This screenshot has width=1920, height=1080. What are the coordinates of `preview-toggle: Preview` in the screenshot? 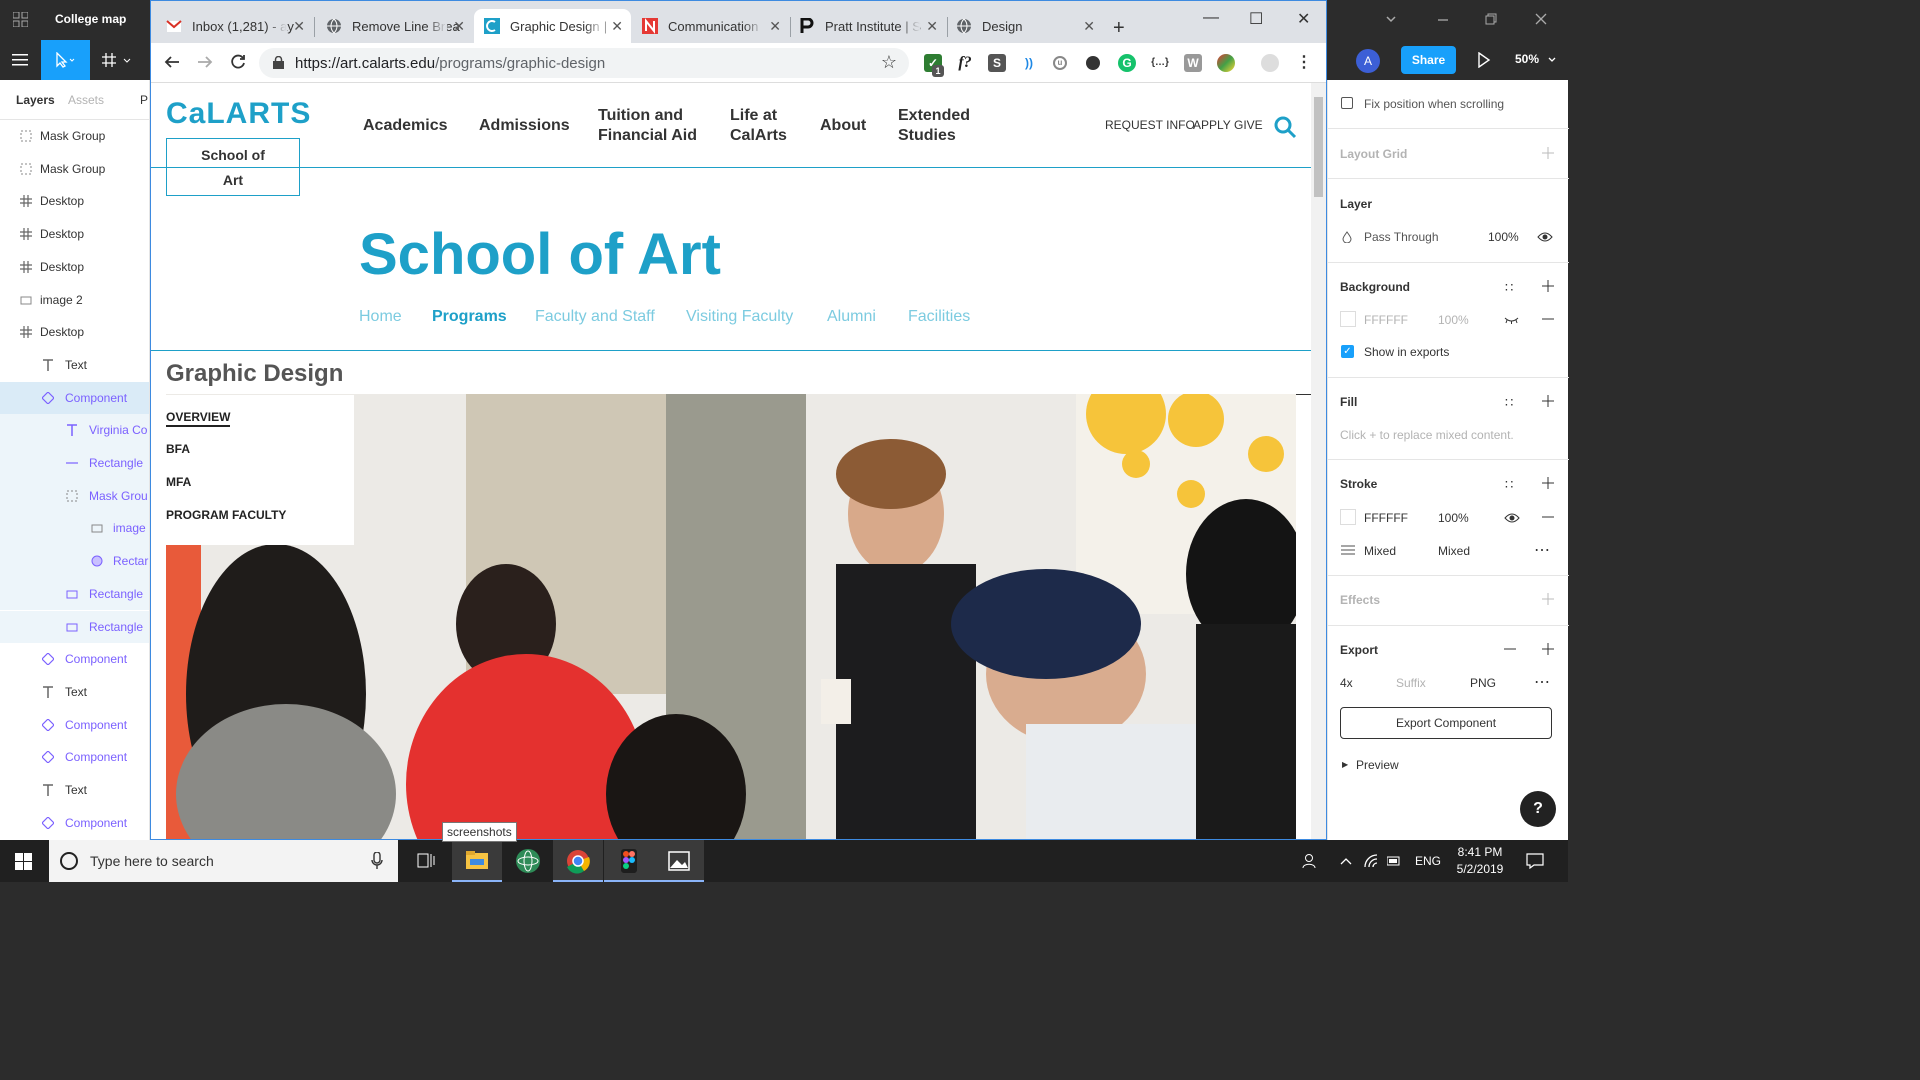 It's located at (1377, 765).